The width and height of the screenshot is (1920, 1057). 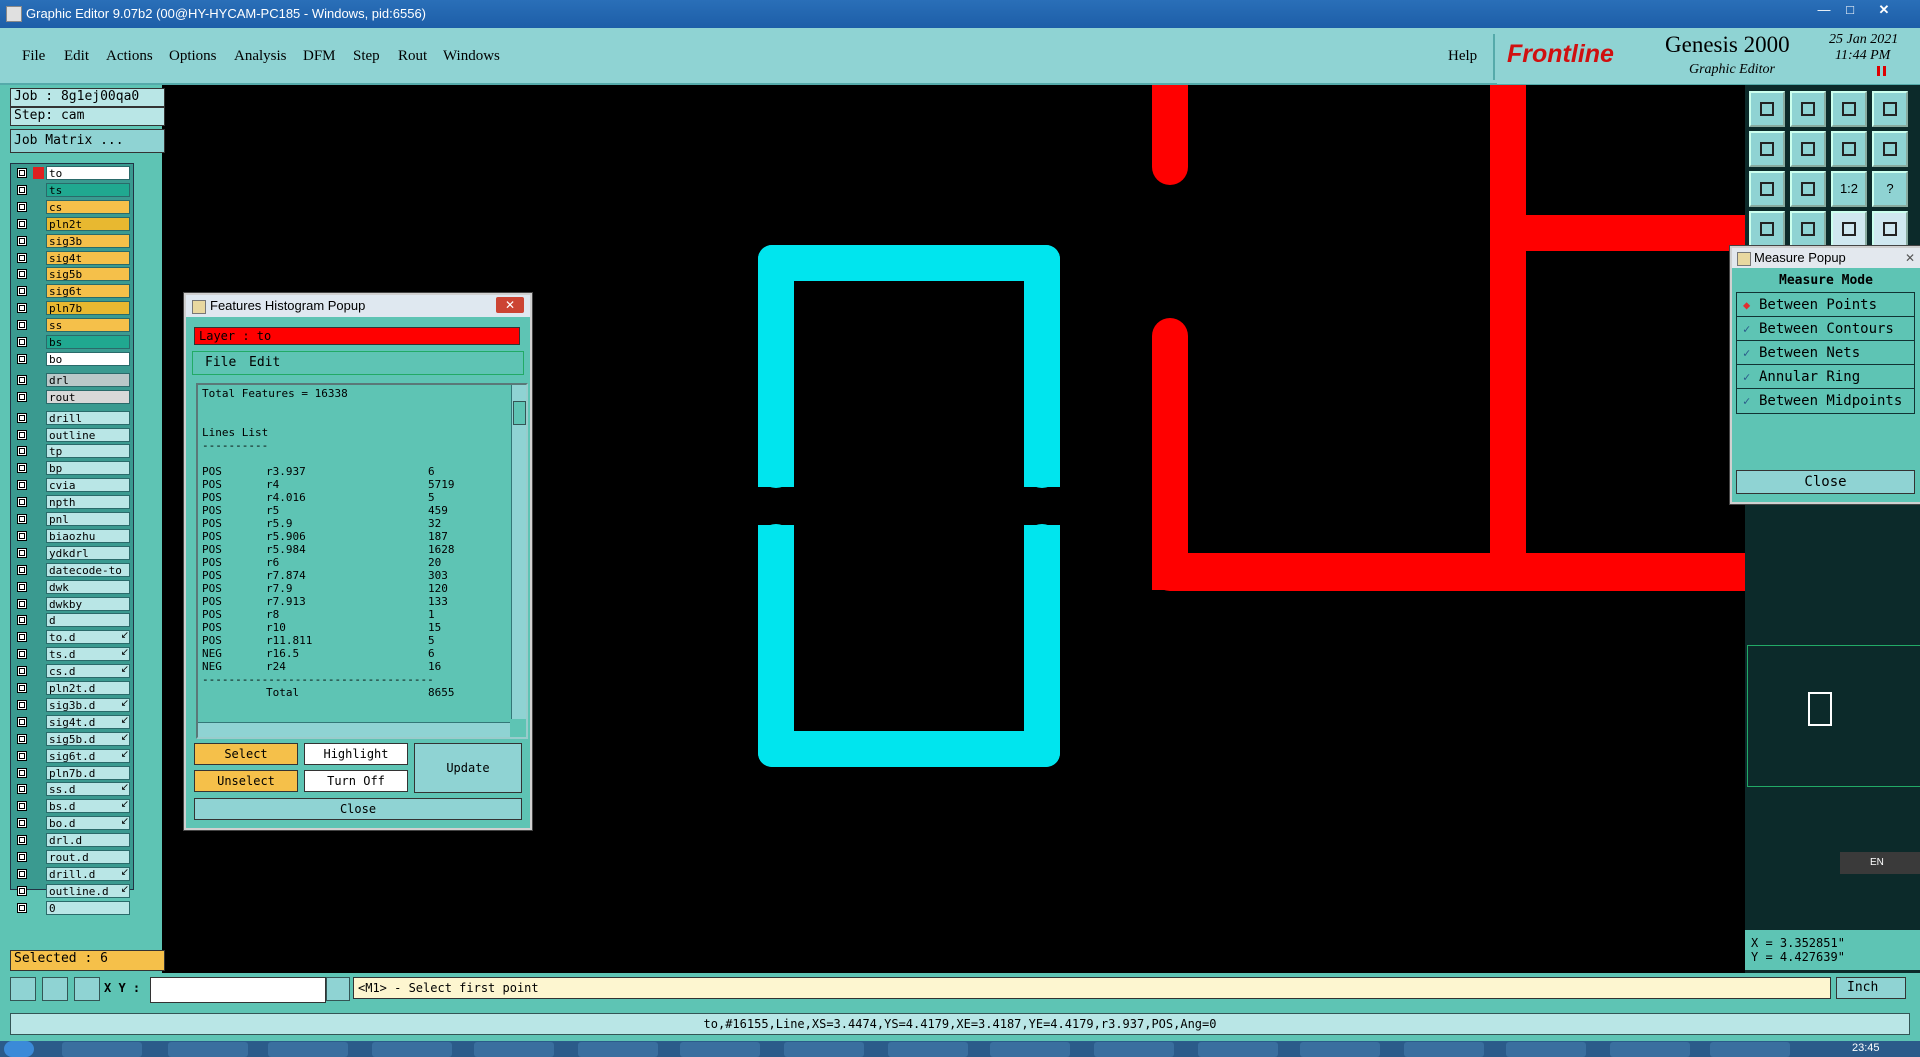 What do you see at coordinates (73, 890) in the screenshot?
I see `layer-row: outline.d ↙` at bounding box center [73, 890].